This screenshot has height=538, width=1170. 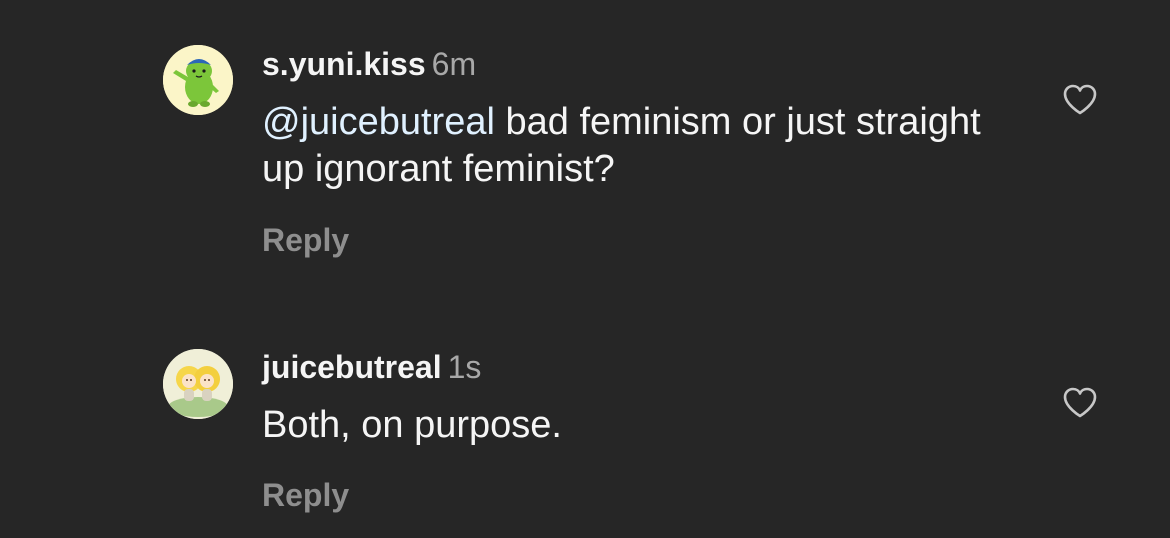 I want to click on timestamp: 1s, so click(x=464, y=367).